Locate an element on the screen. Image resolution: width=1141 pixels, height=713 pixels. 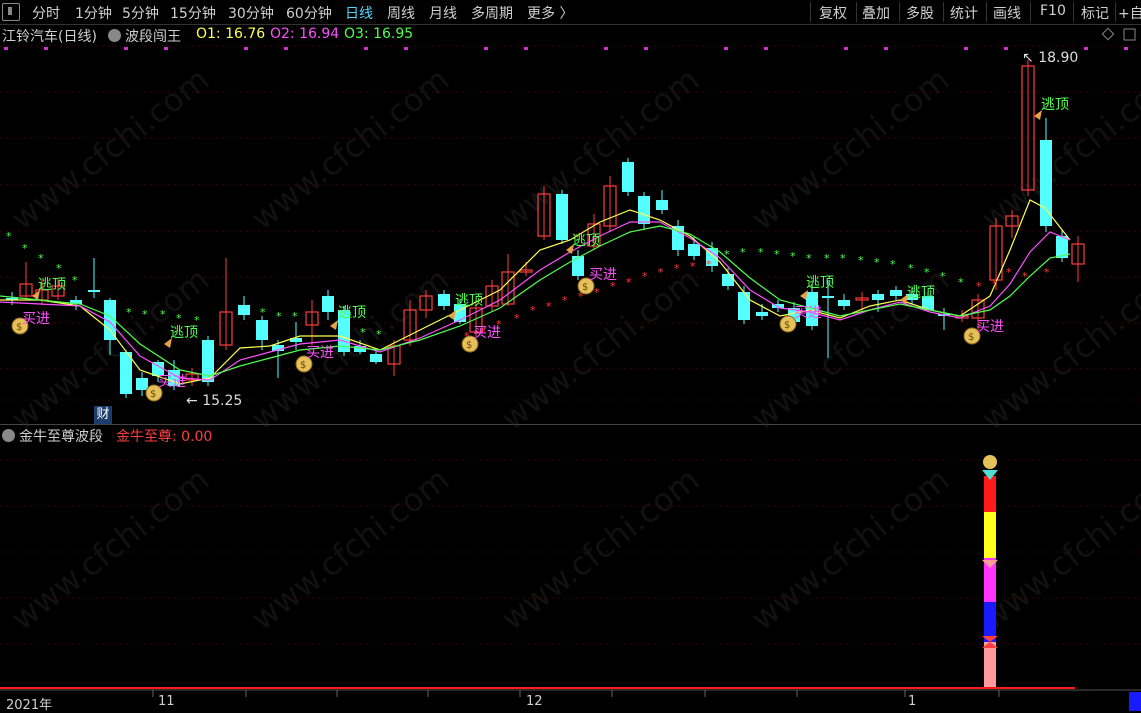
window-icon is located at coordinates (1129, 34).